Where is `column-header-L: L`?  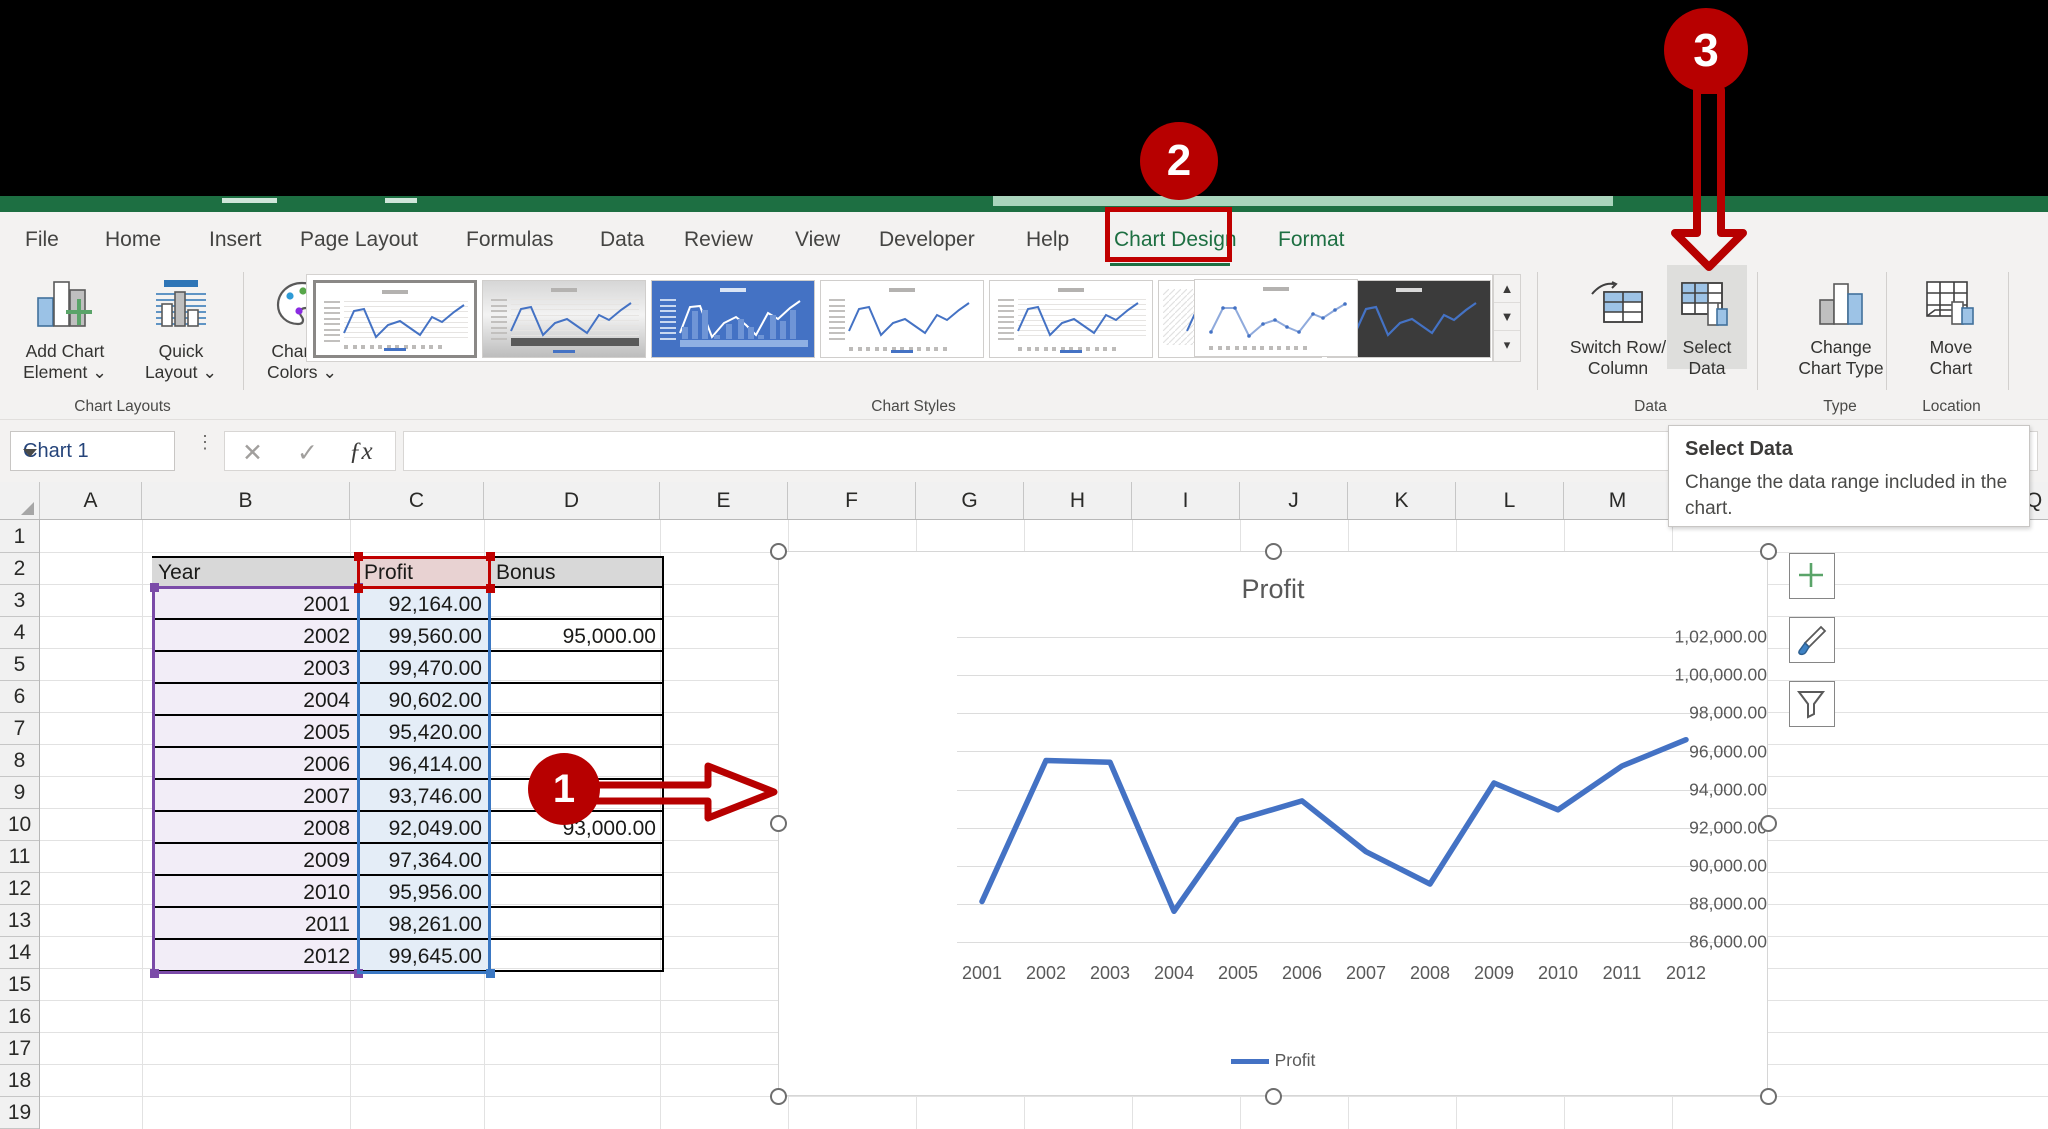 column-header-L: L is located at coordinates (1510, 500).